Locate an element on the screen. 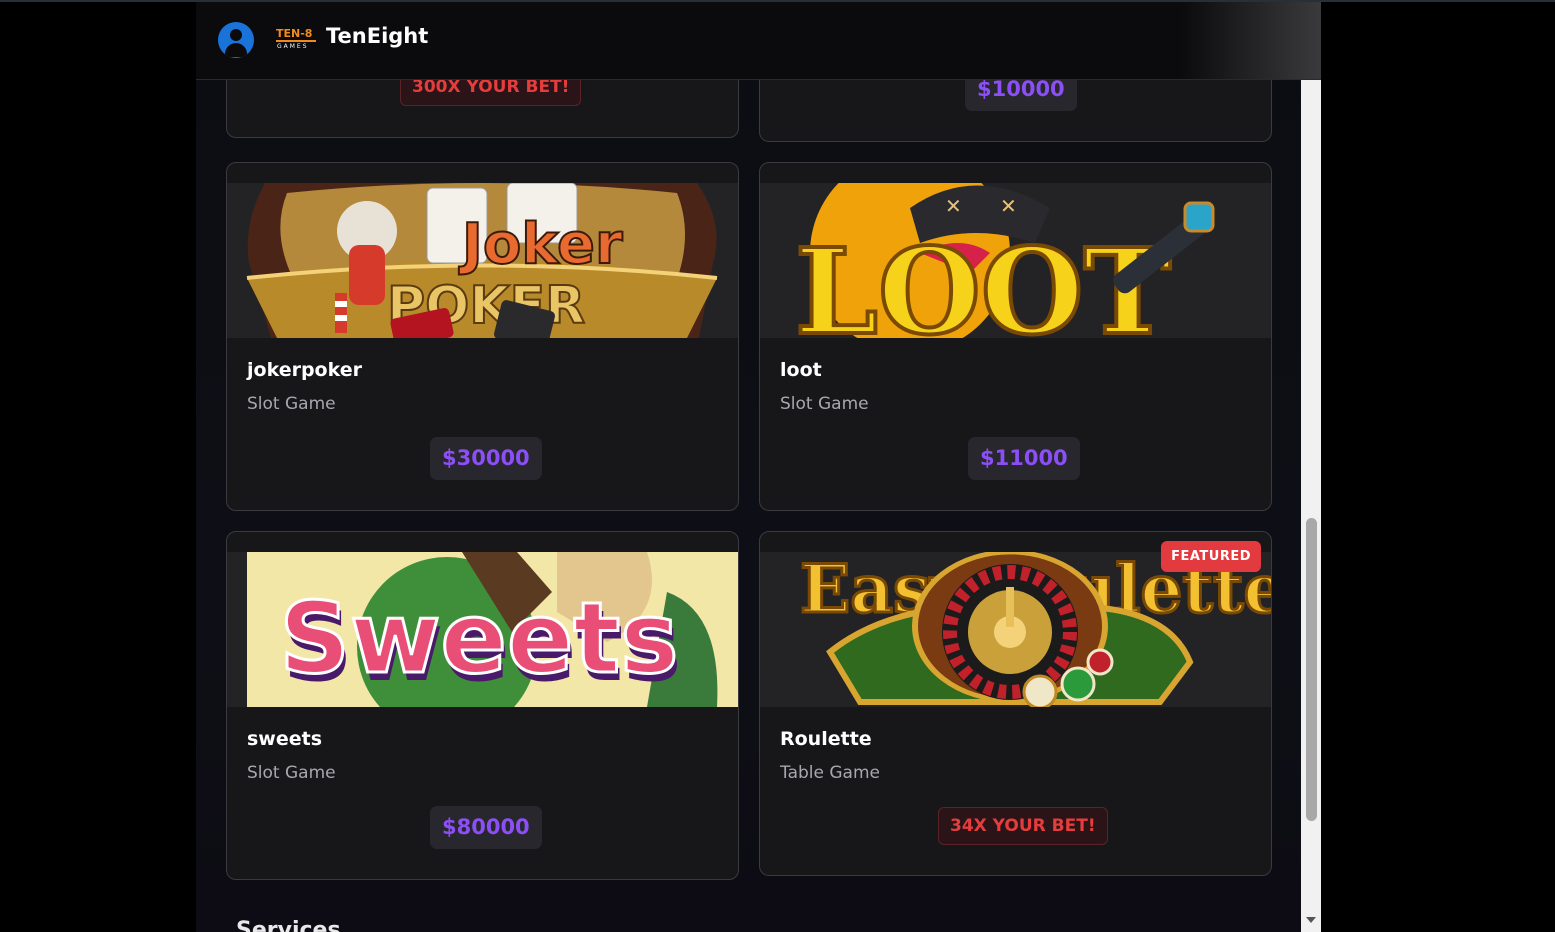 Image resolution: width=1555 pixels, height=932 pixels. game-title: loot is located at coordinates (801, 370).